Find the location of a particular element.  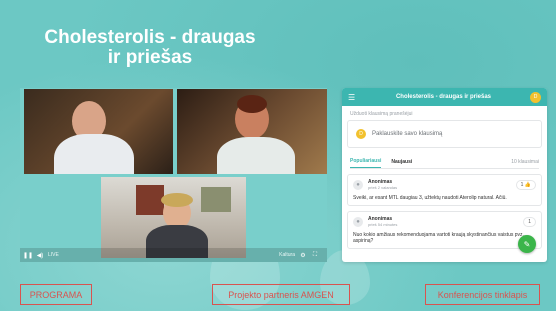

like-button: 1 👍 is located at coordinates (525, 184).